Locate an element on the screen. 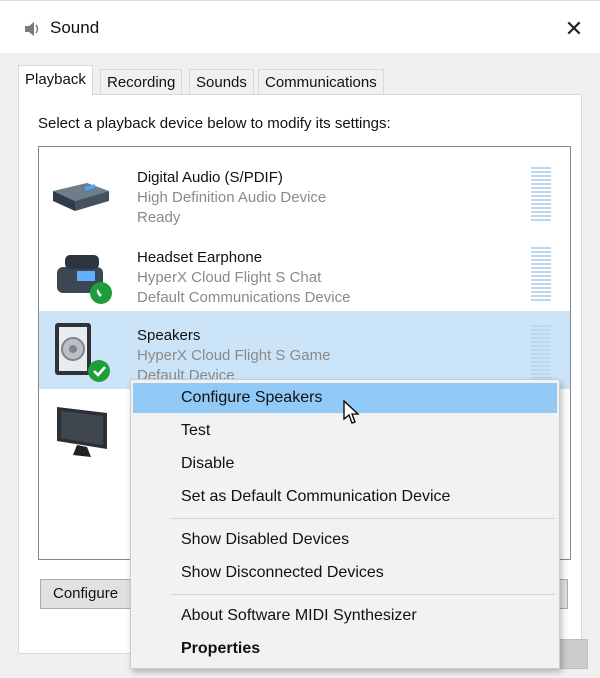 Image resolution: width=600 pixels, height=678 pixels. window-title: Sound is located at coordinates (75, 27).